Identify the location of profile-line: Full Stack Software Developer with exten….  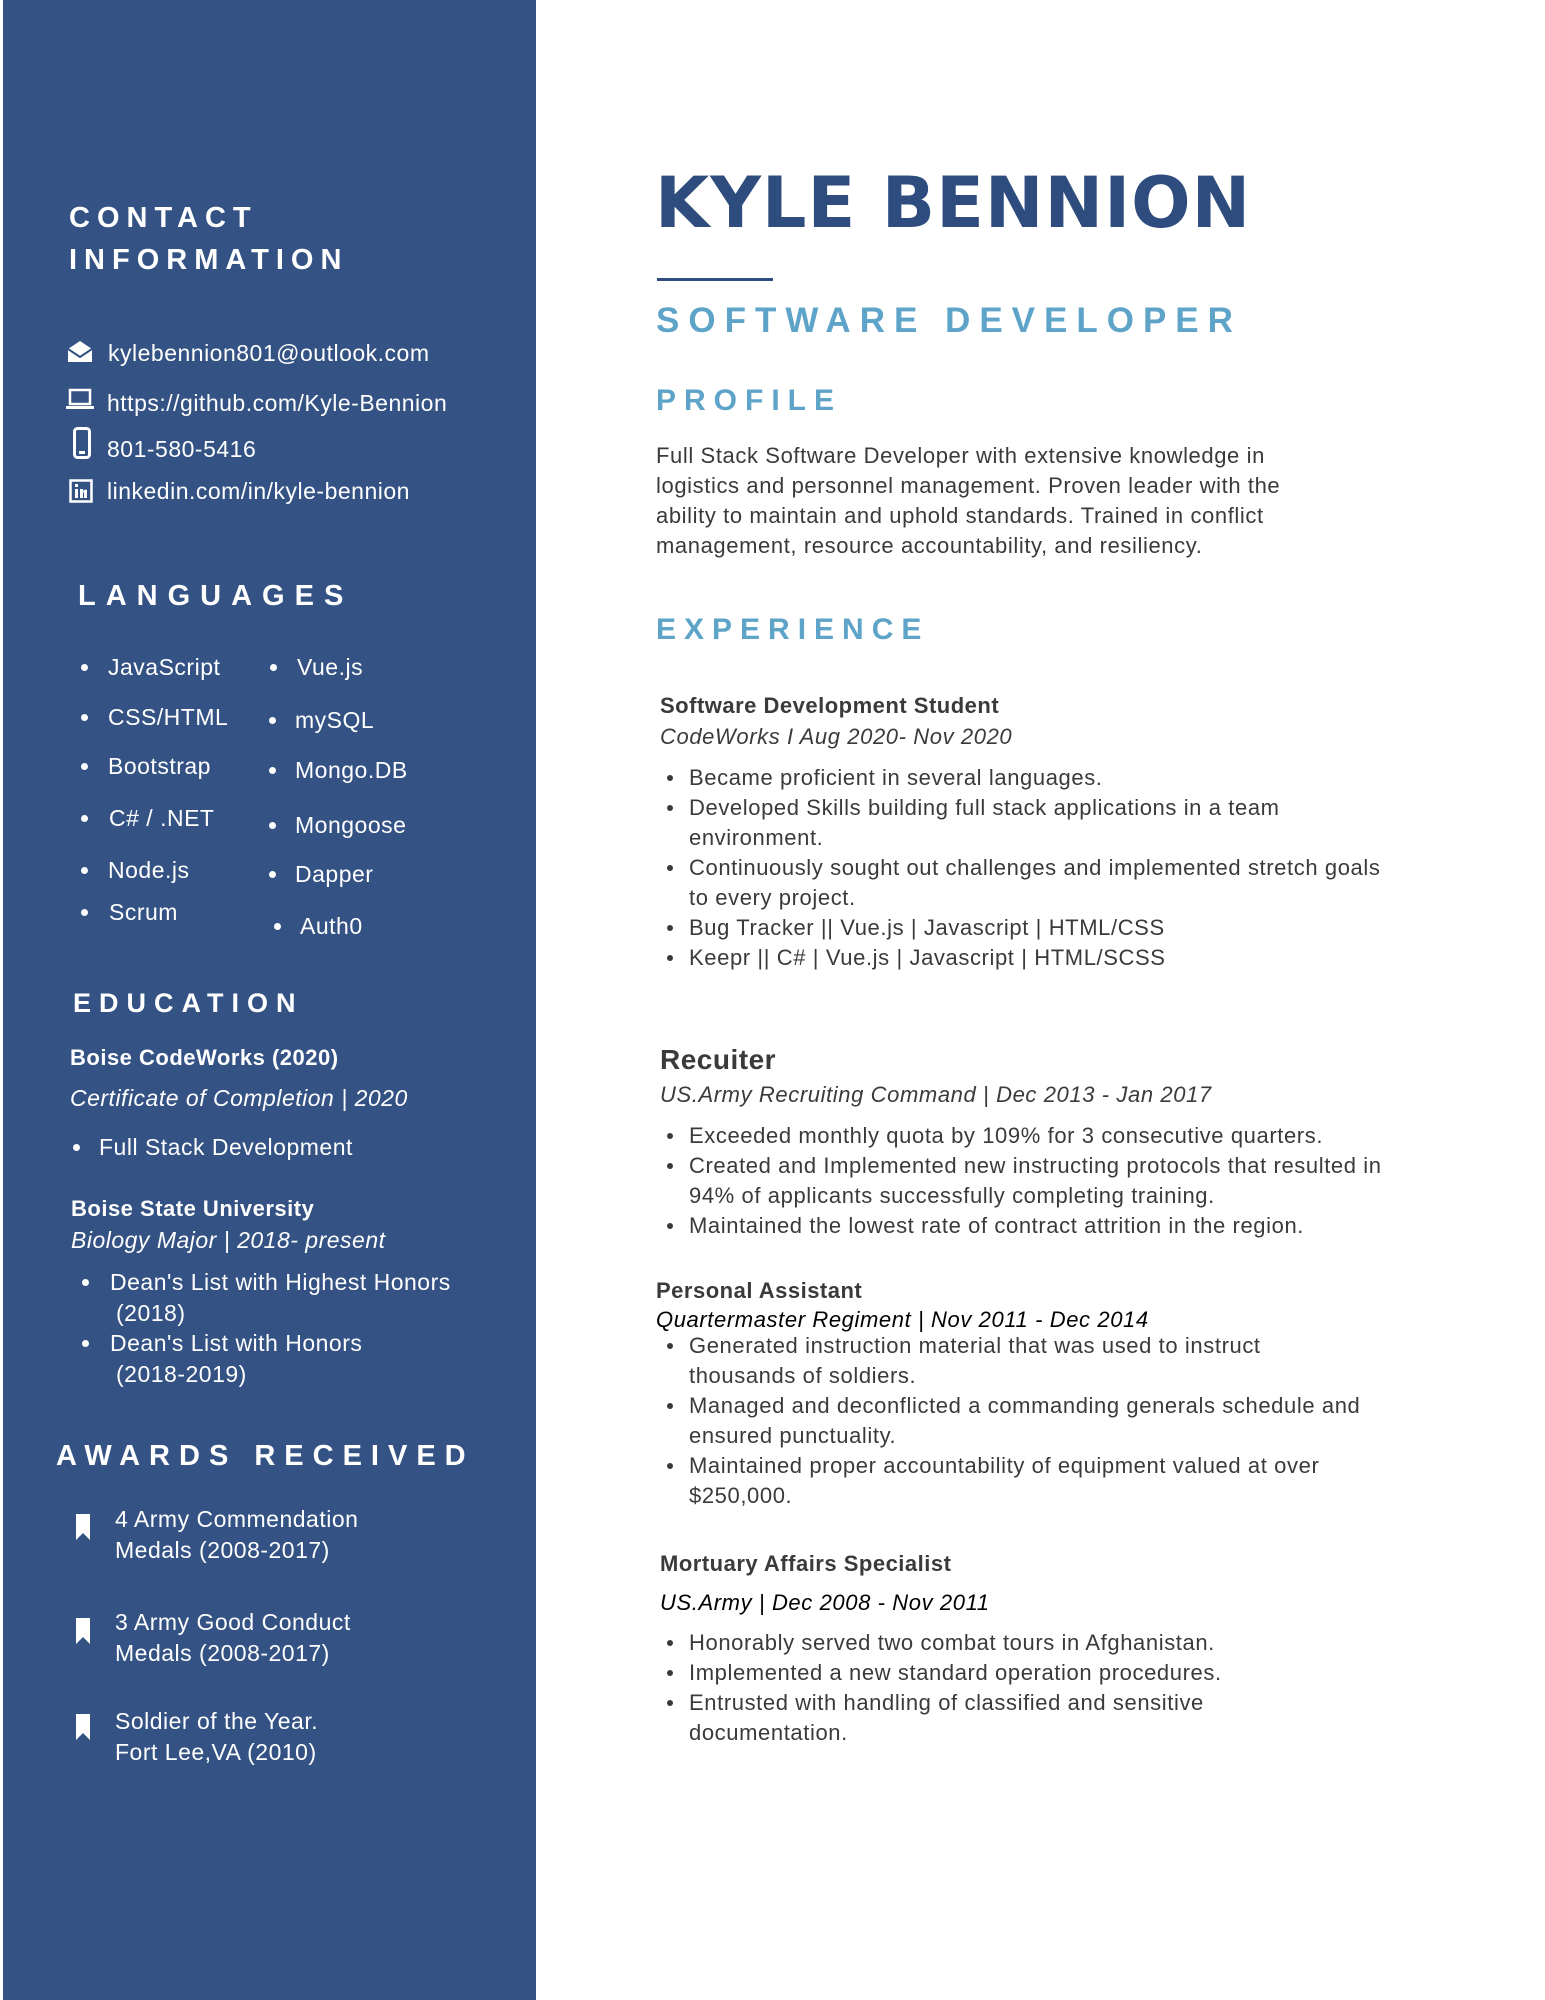
(960, 455).